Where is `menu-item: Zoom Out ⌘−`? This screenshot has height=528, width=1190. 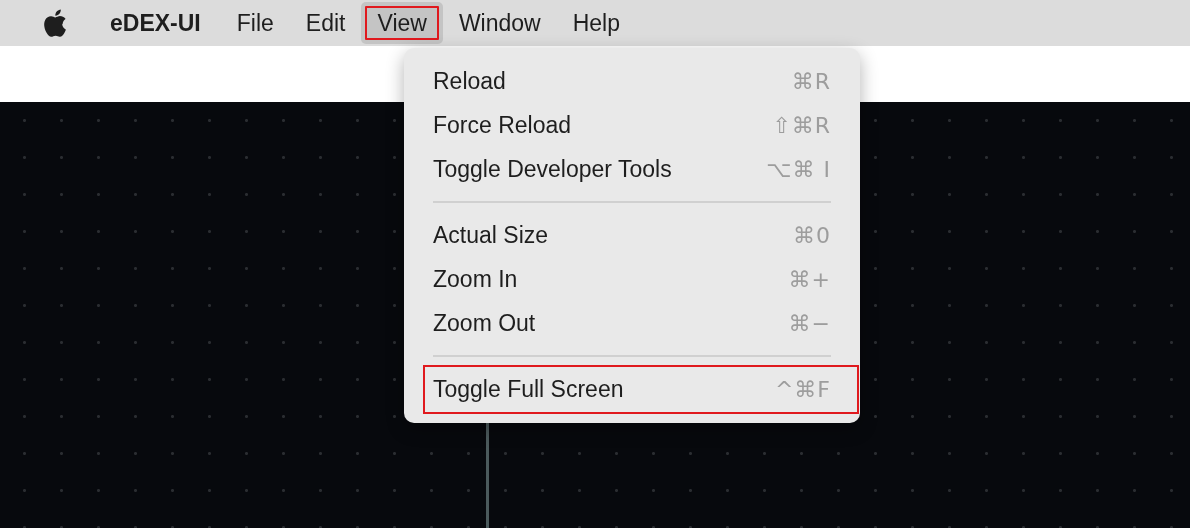
menu-item: Zoom Out ⌘− is located at coordinates (632, 323).